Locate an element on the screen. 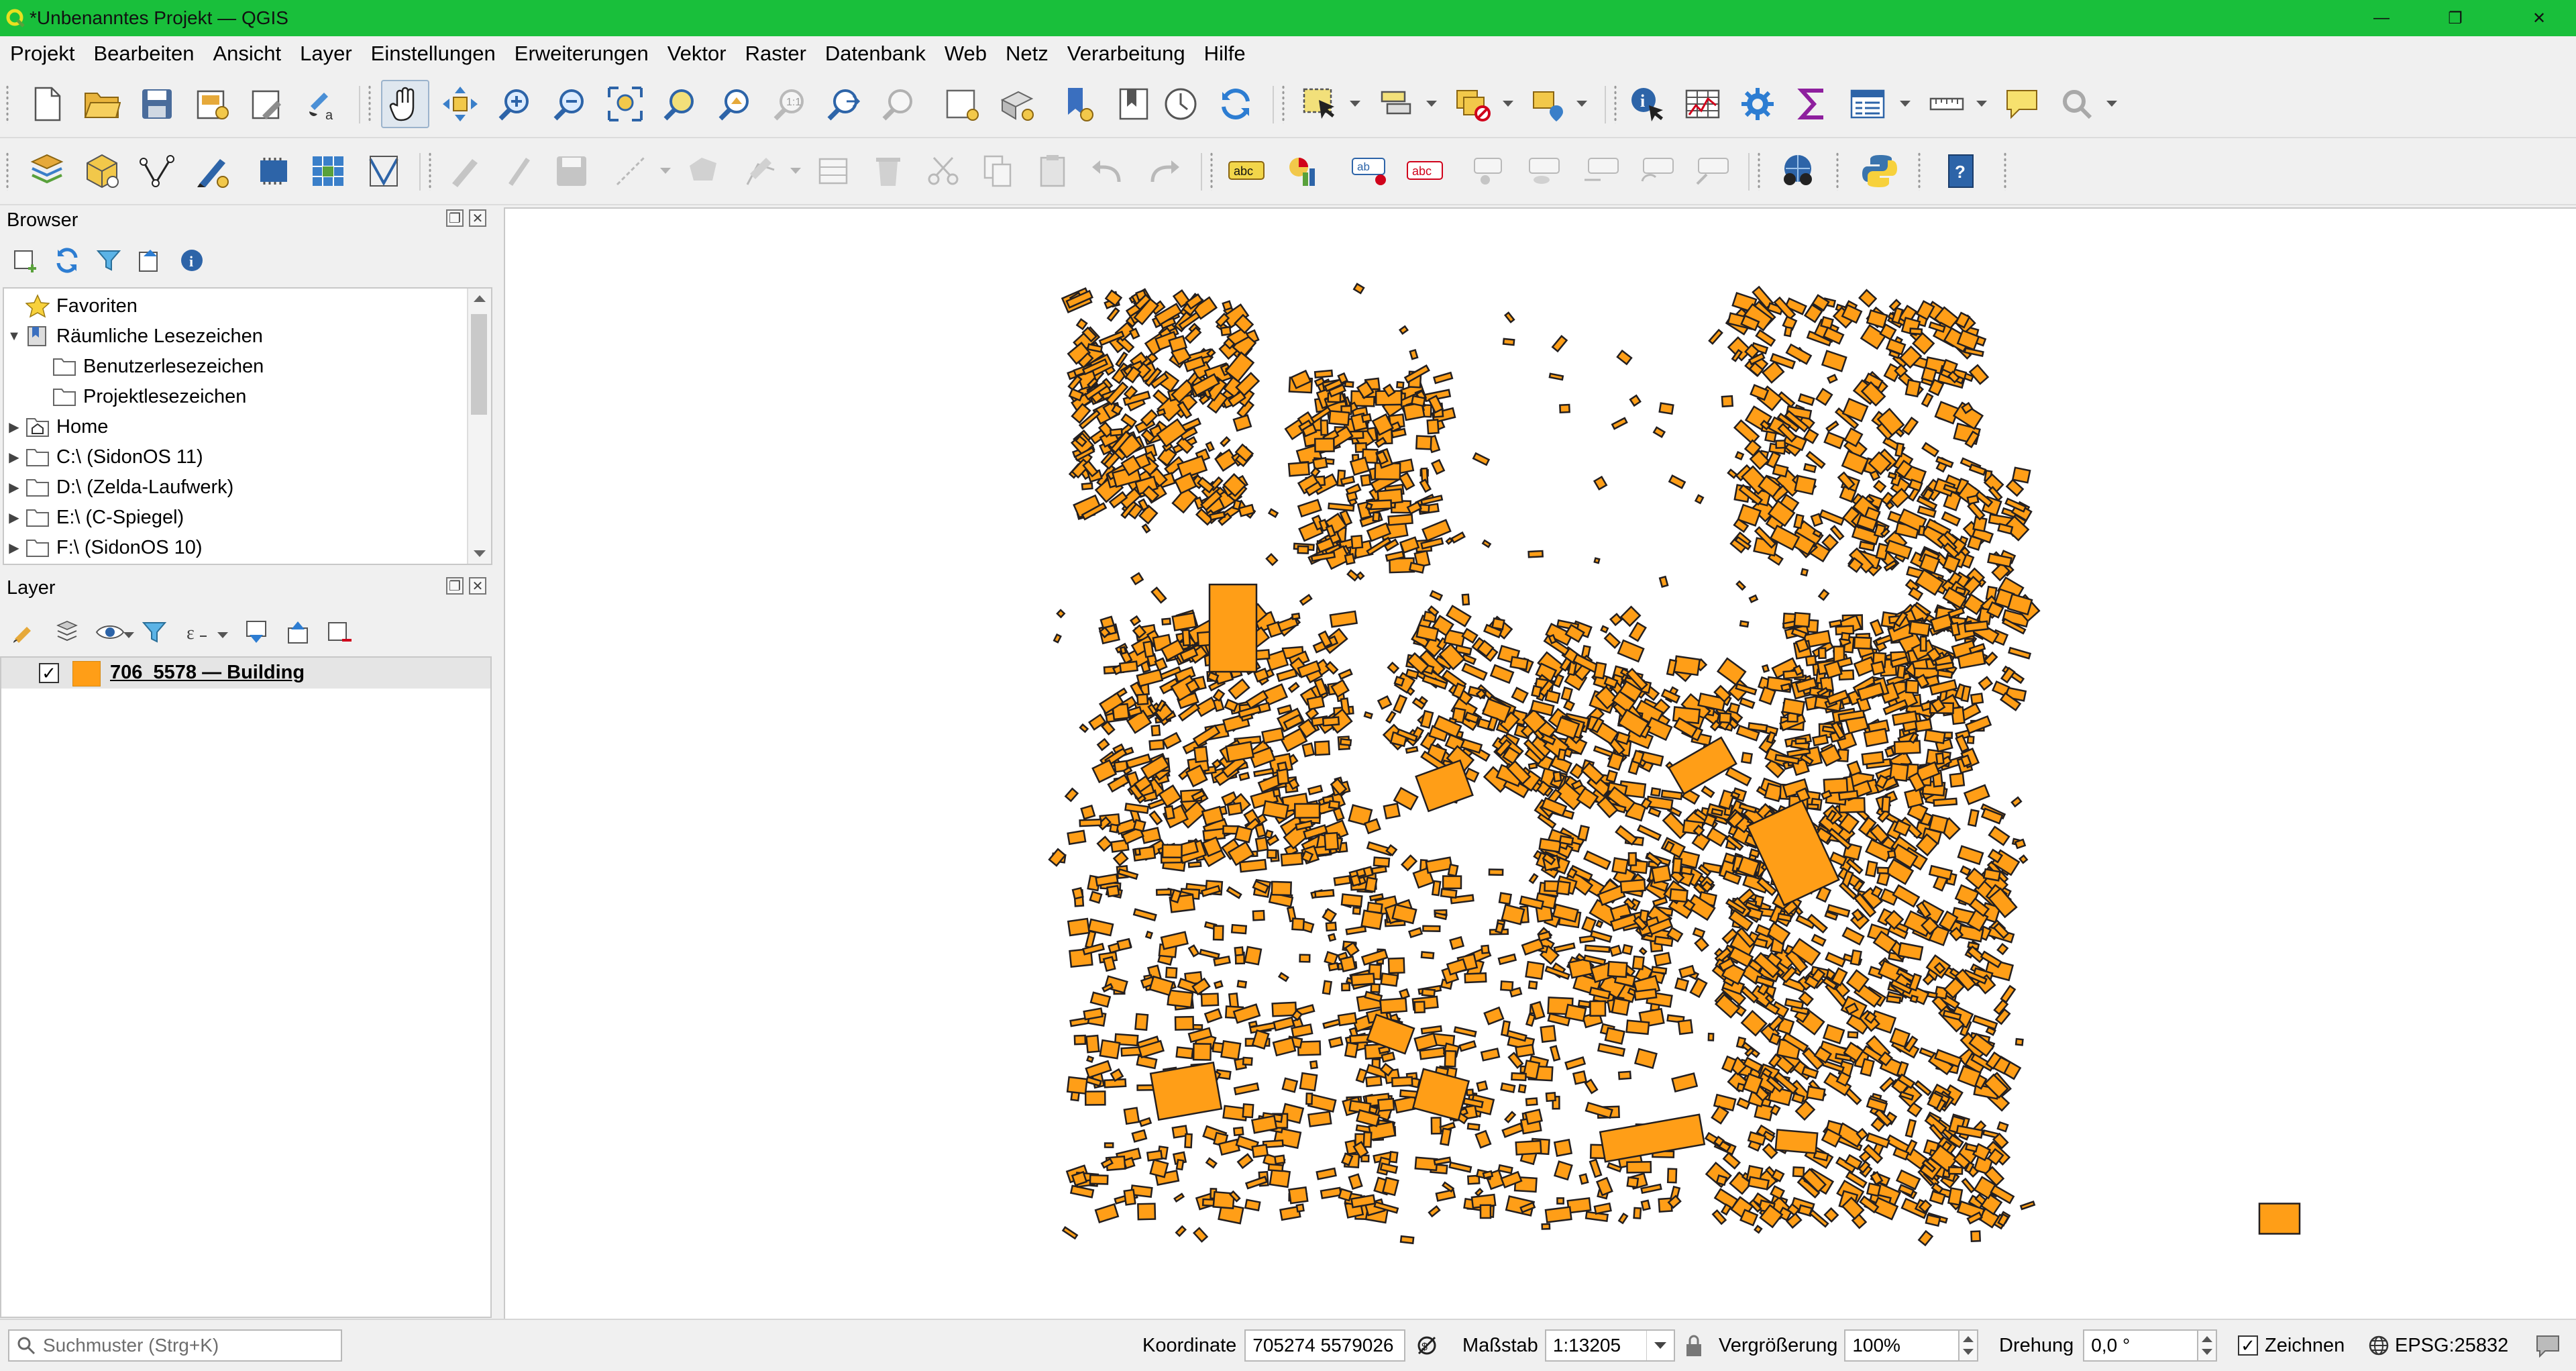  highlight-pinned-labels-icon: ab is located at coordinates (1370, 171).